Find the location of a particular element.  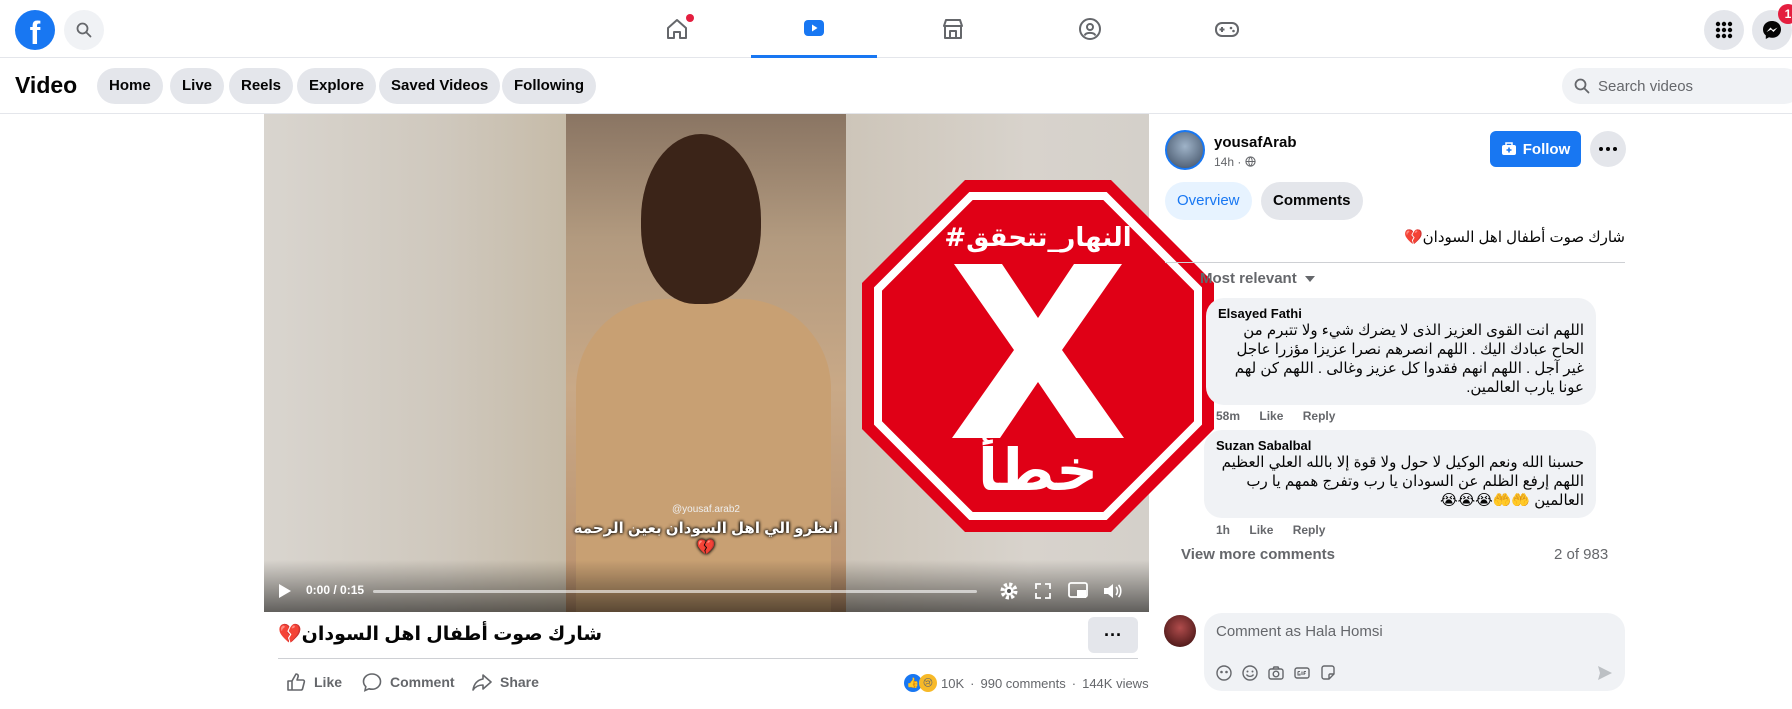

reaction-count: 10K is located at coordinates (952, 683).